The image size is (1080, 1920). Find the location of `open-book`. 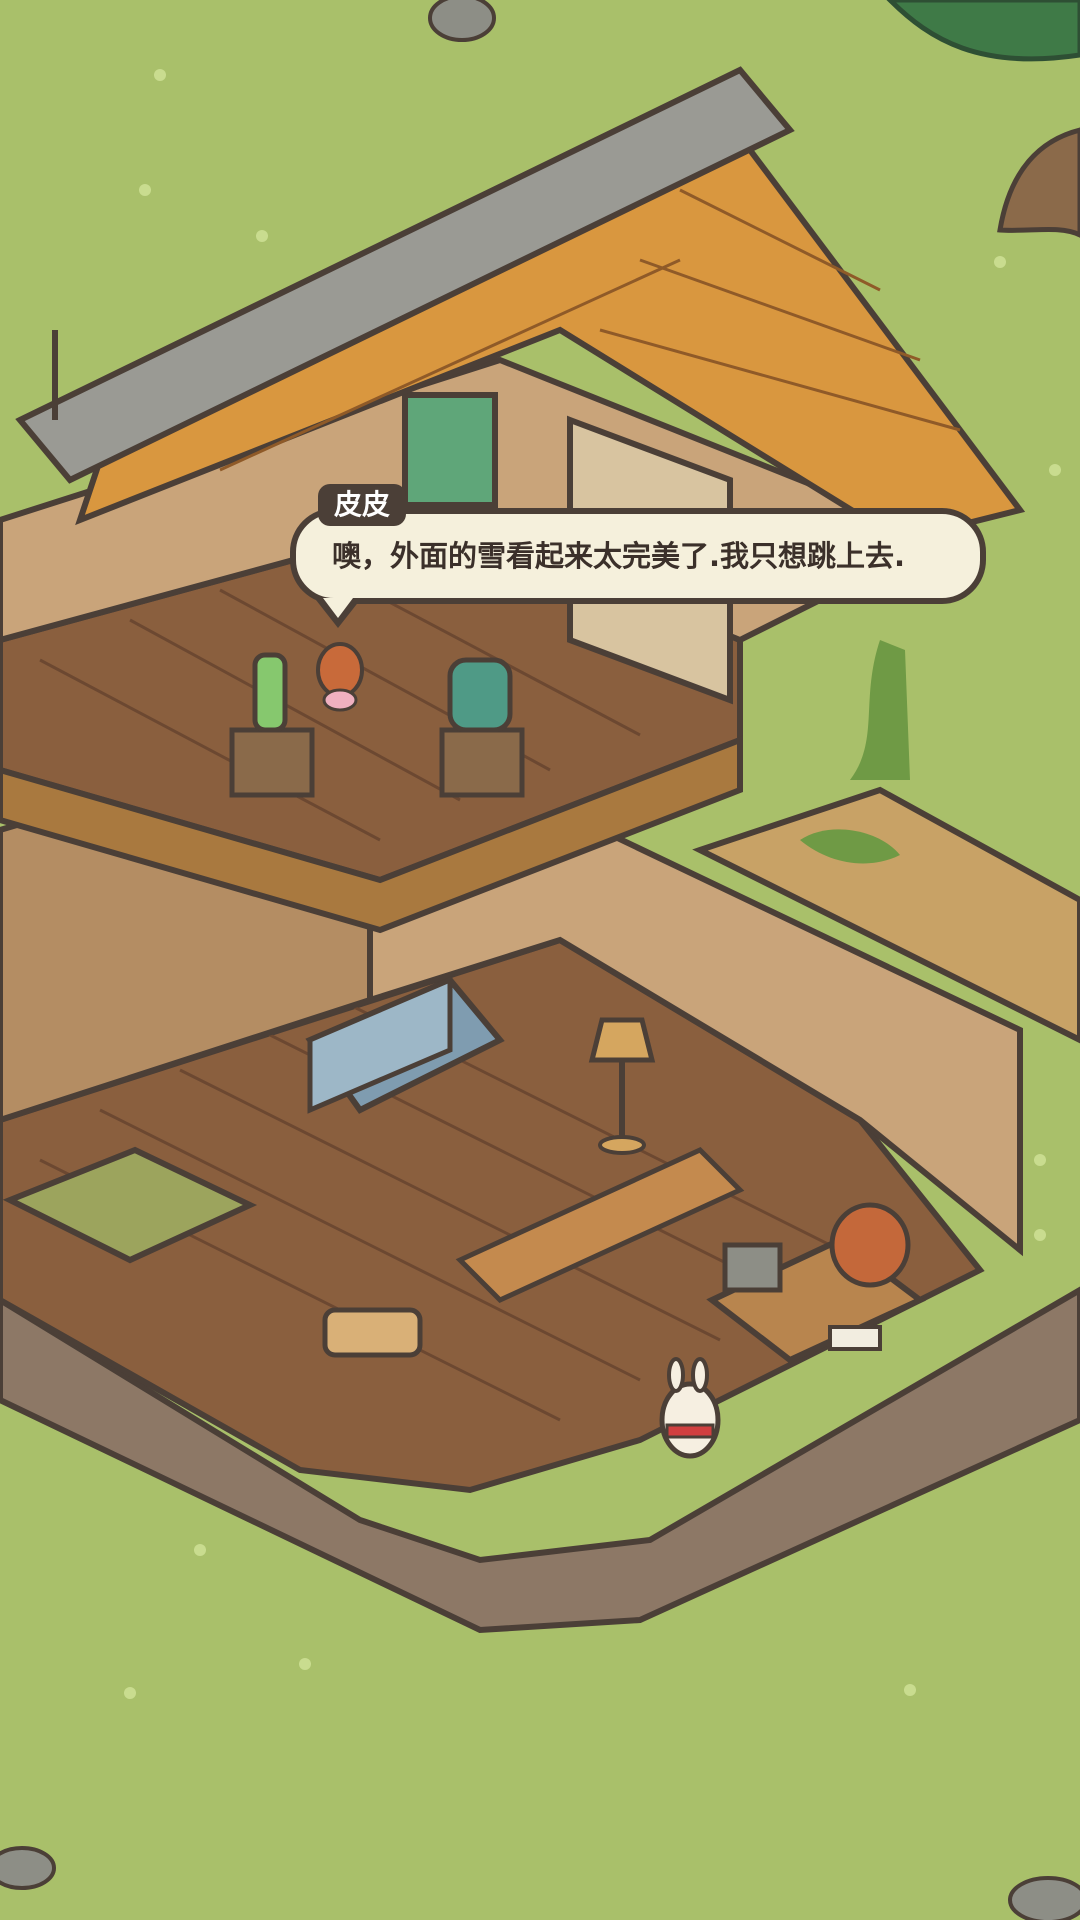

open-book is located at coordinates (855, 1338).